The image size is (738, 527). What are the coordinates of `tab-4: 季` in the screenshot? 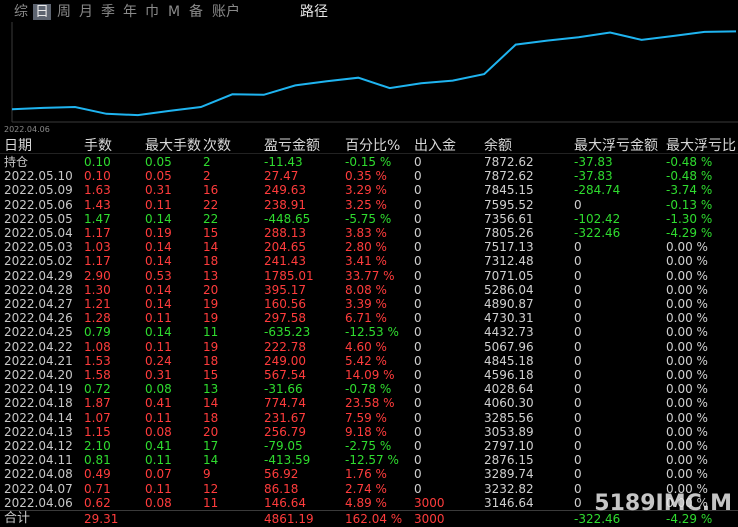 It's located at (108, 12).